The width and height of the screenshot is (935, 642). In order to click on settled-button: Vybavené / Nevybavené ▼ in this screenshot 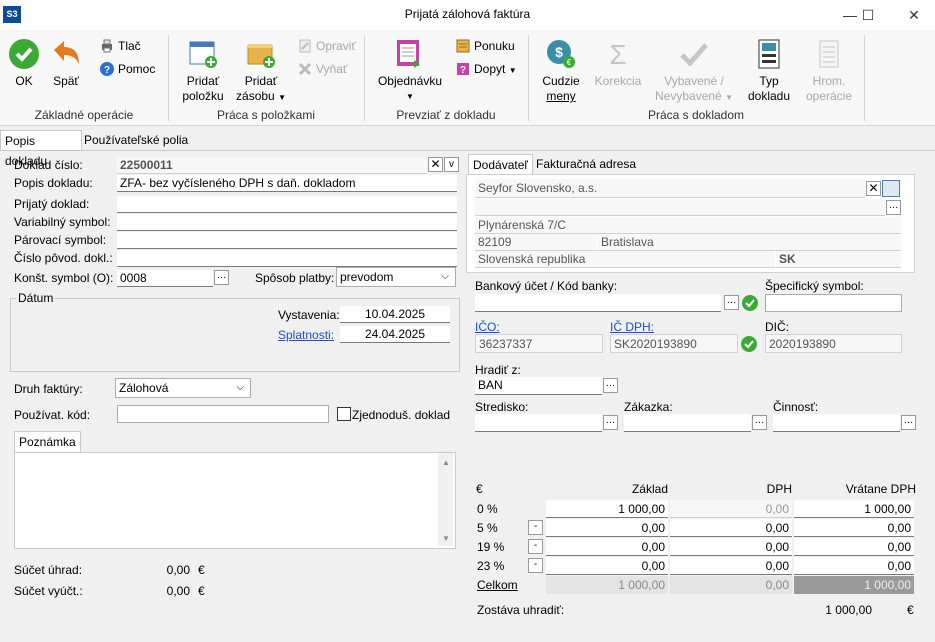, I will do `click(694, 71)`.